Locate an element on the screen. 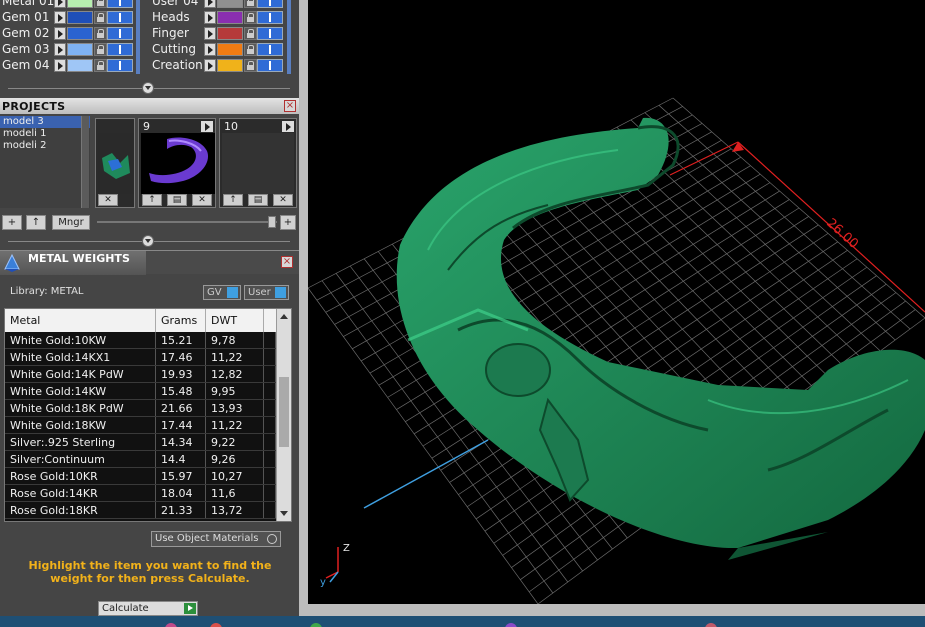  scroll-down-icon is located at coordinates (284, 513).